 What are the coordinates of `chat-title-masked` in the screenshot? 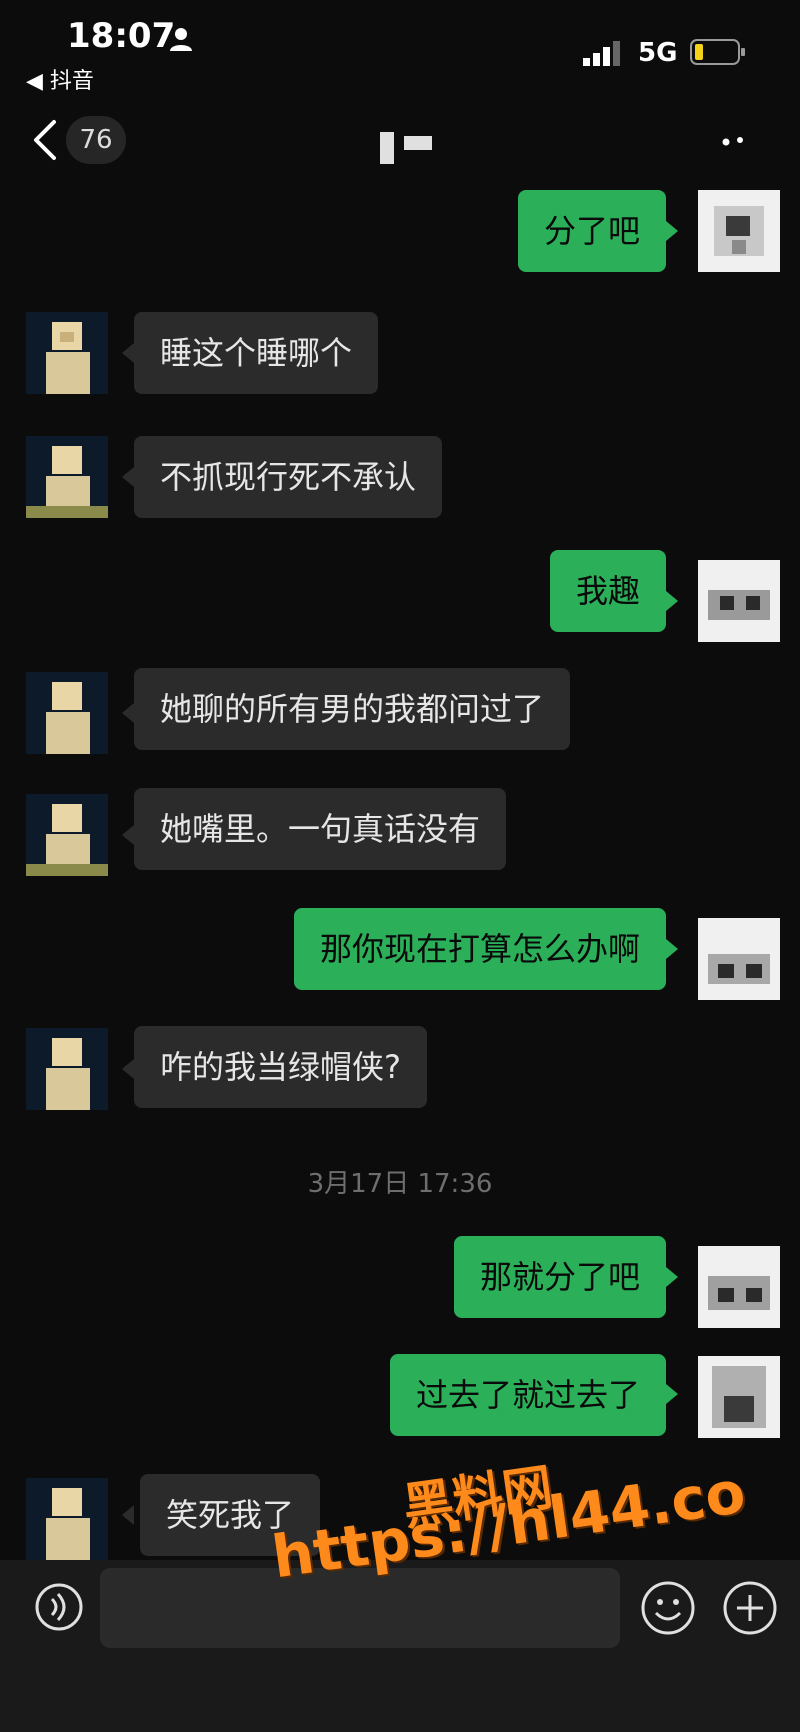 It's located at (406, 148).